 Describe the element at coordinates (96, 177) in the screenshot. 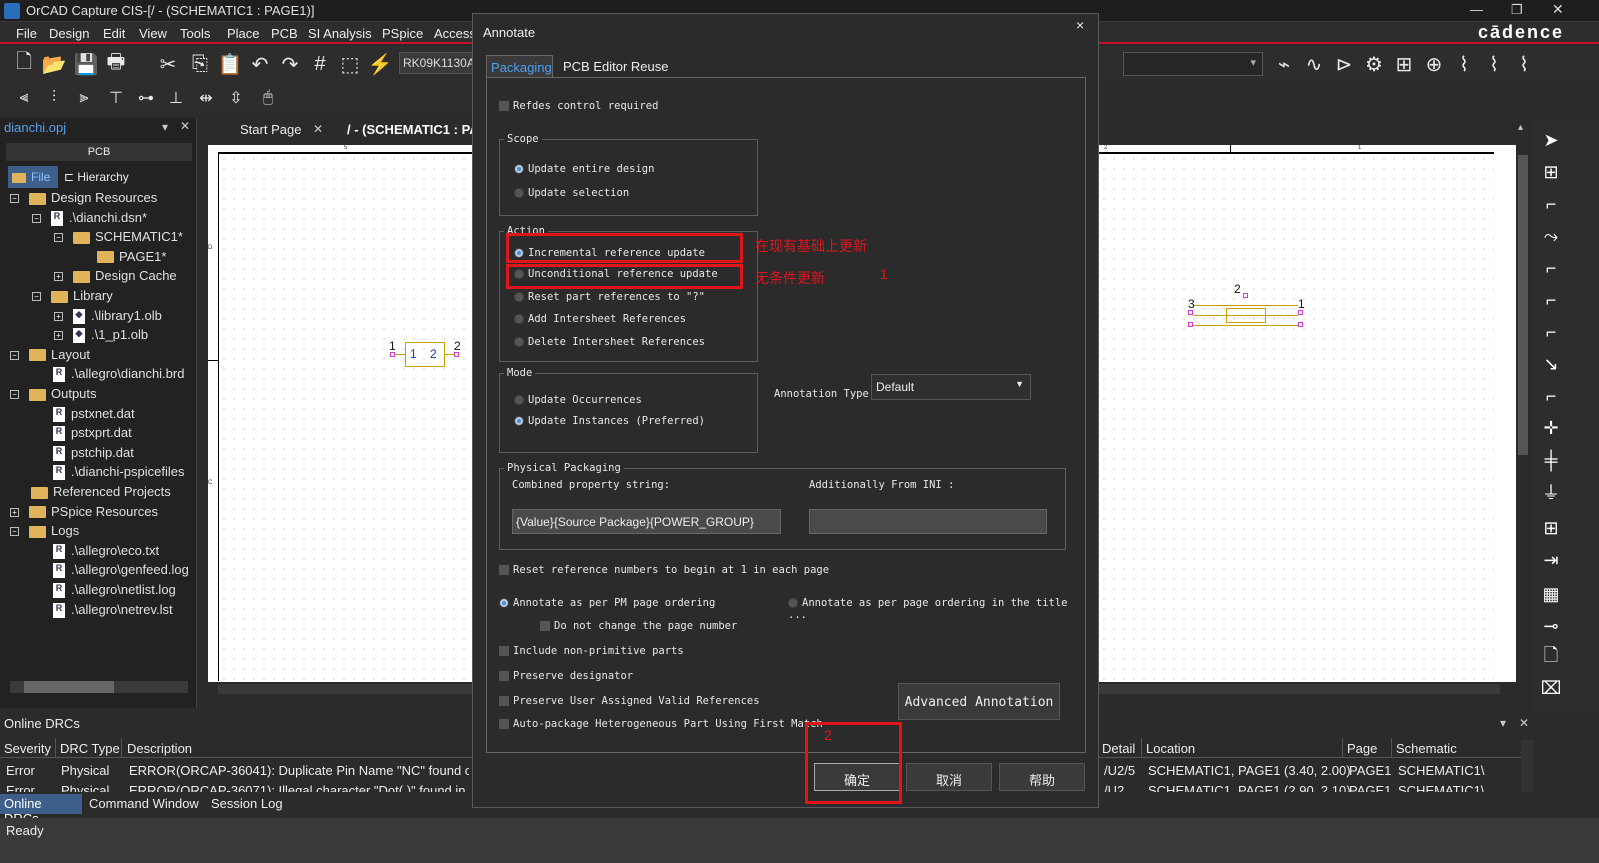

I see `tab-hierarchy: ⊏ Hierarchy` at that location.